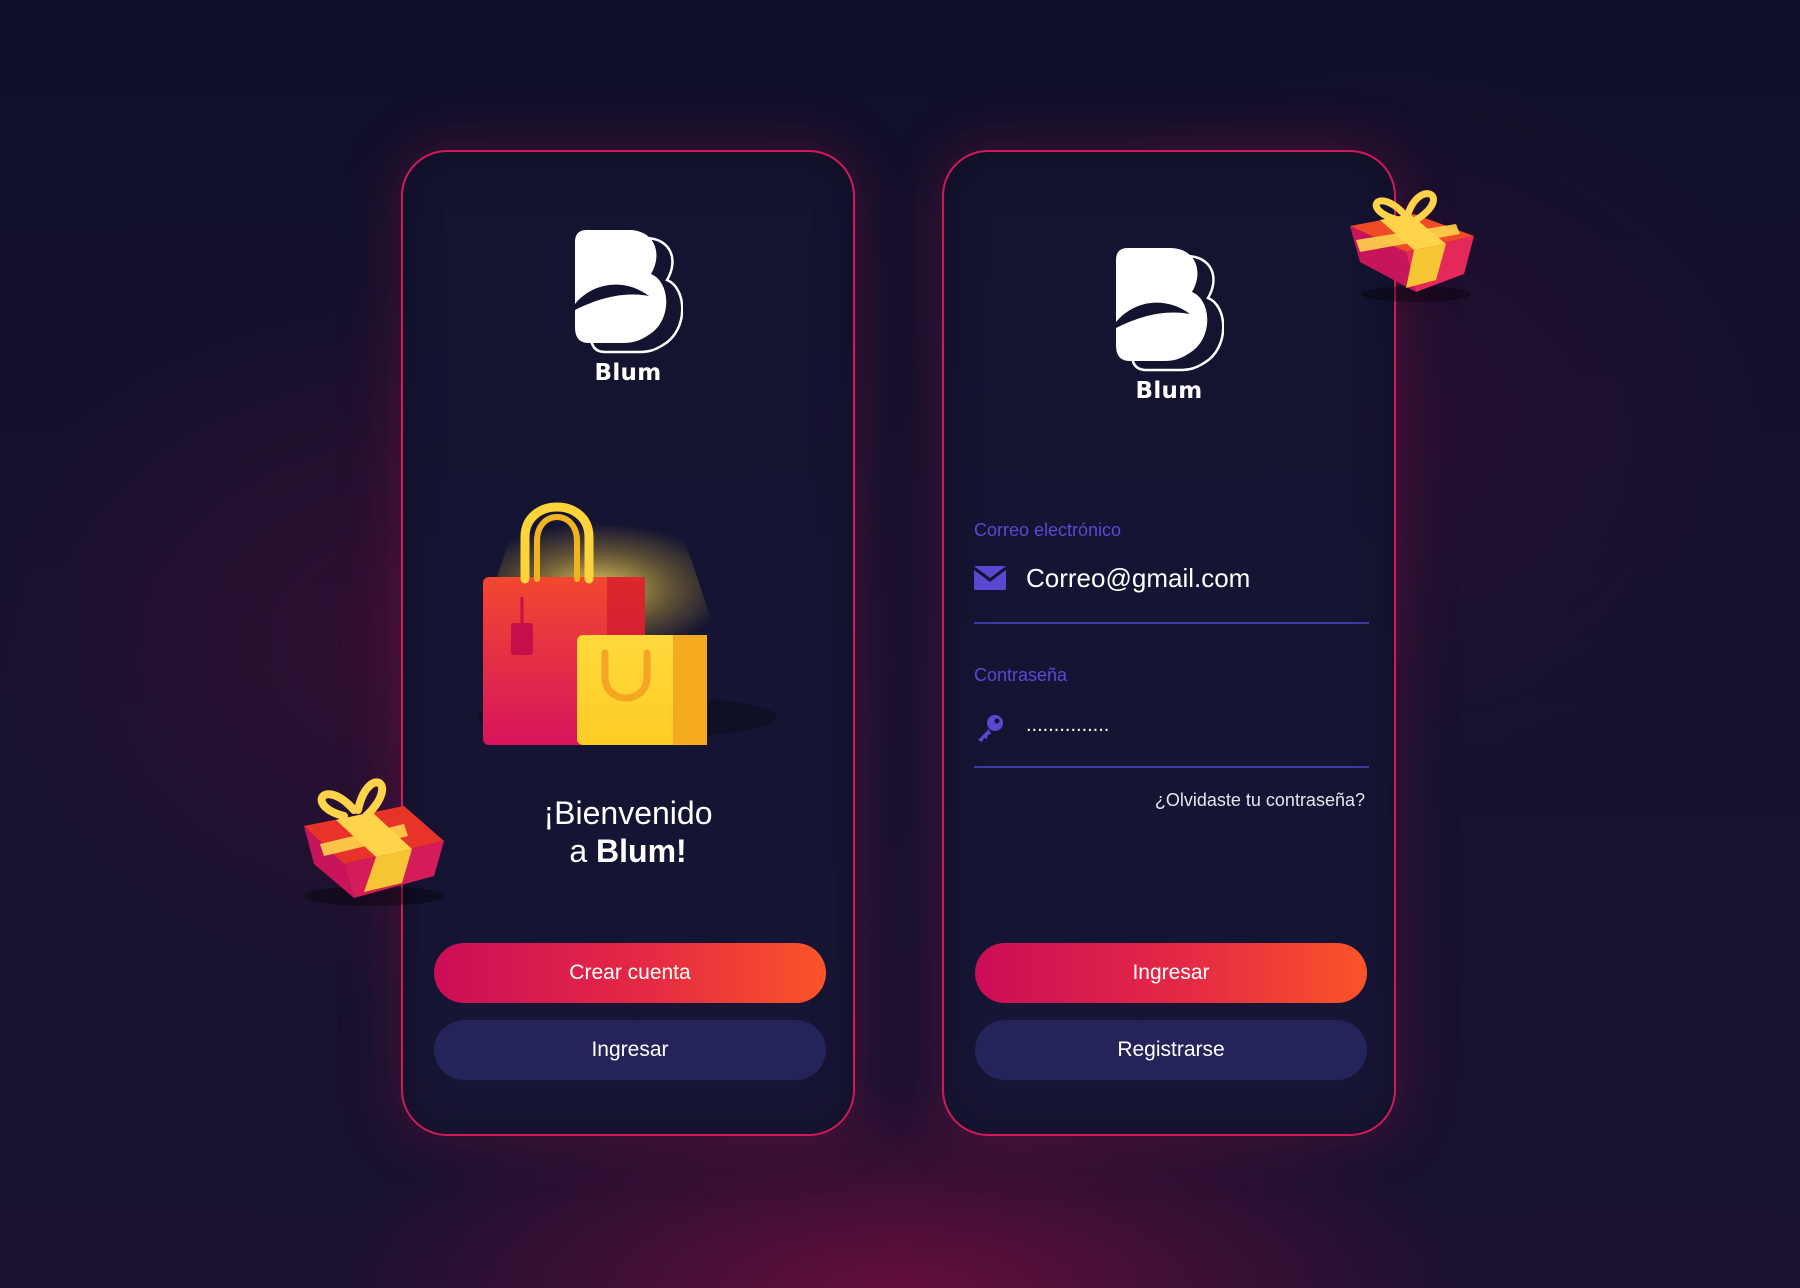 This screenshot has height=1288, width=1800. I want to click on welcome-heading-prefix: a, so click(583, 851).